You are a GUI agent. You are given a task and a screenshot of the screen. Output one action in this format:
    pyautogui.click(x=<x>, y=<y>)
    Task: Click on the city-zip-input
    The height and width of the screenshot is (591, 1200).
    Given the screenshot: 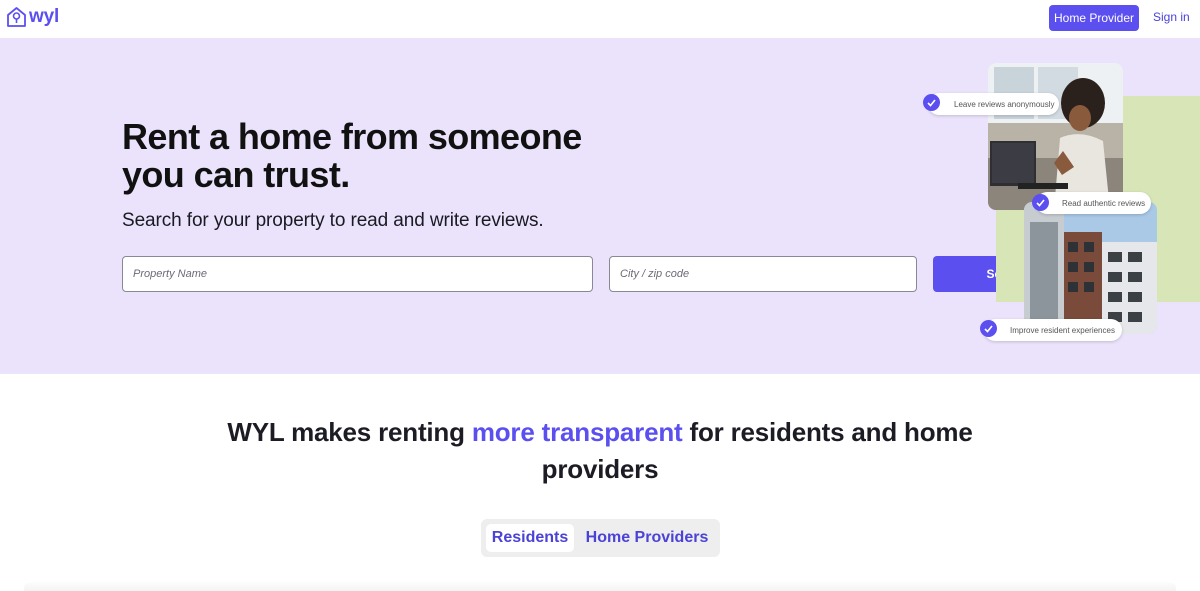 What is the action you would take?
    pyautogui.click(x=763, y=274)
    